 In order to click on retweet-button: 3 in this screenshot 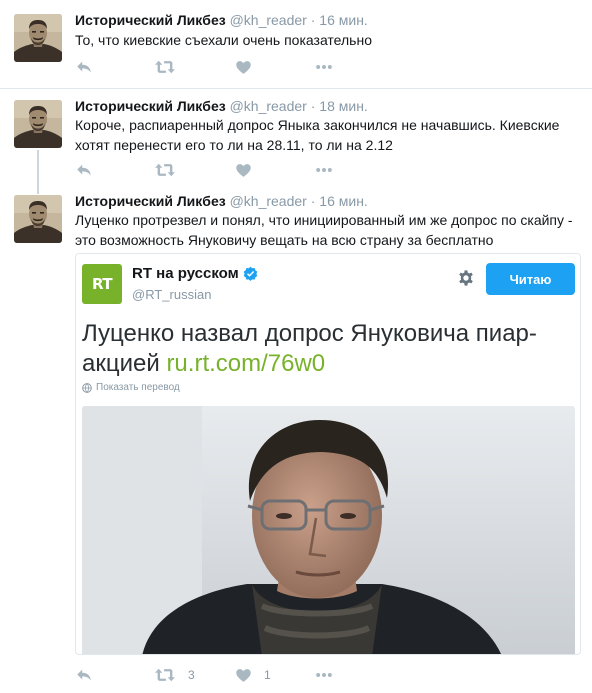, I will do `click(174, 675)`.